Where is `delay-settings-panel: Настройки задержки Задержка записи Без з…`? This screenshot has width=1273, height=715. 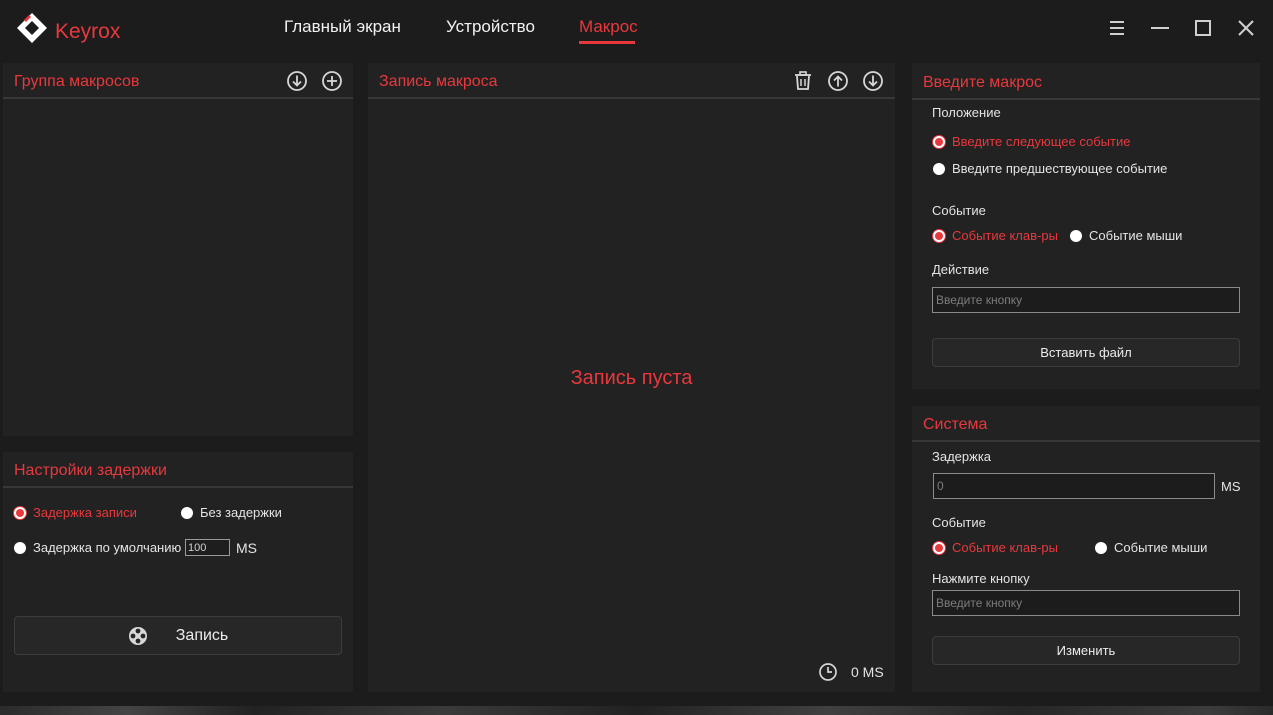
delay-settings-panel: Настройки задержки Задержка записи Без з… is located at coordinates (178, 572).